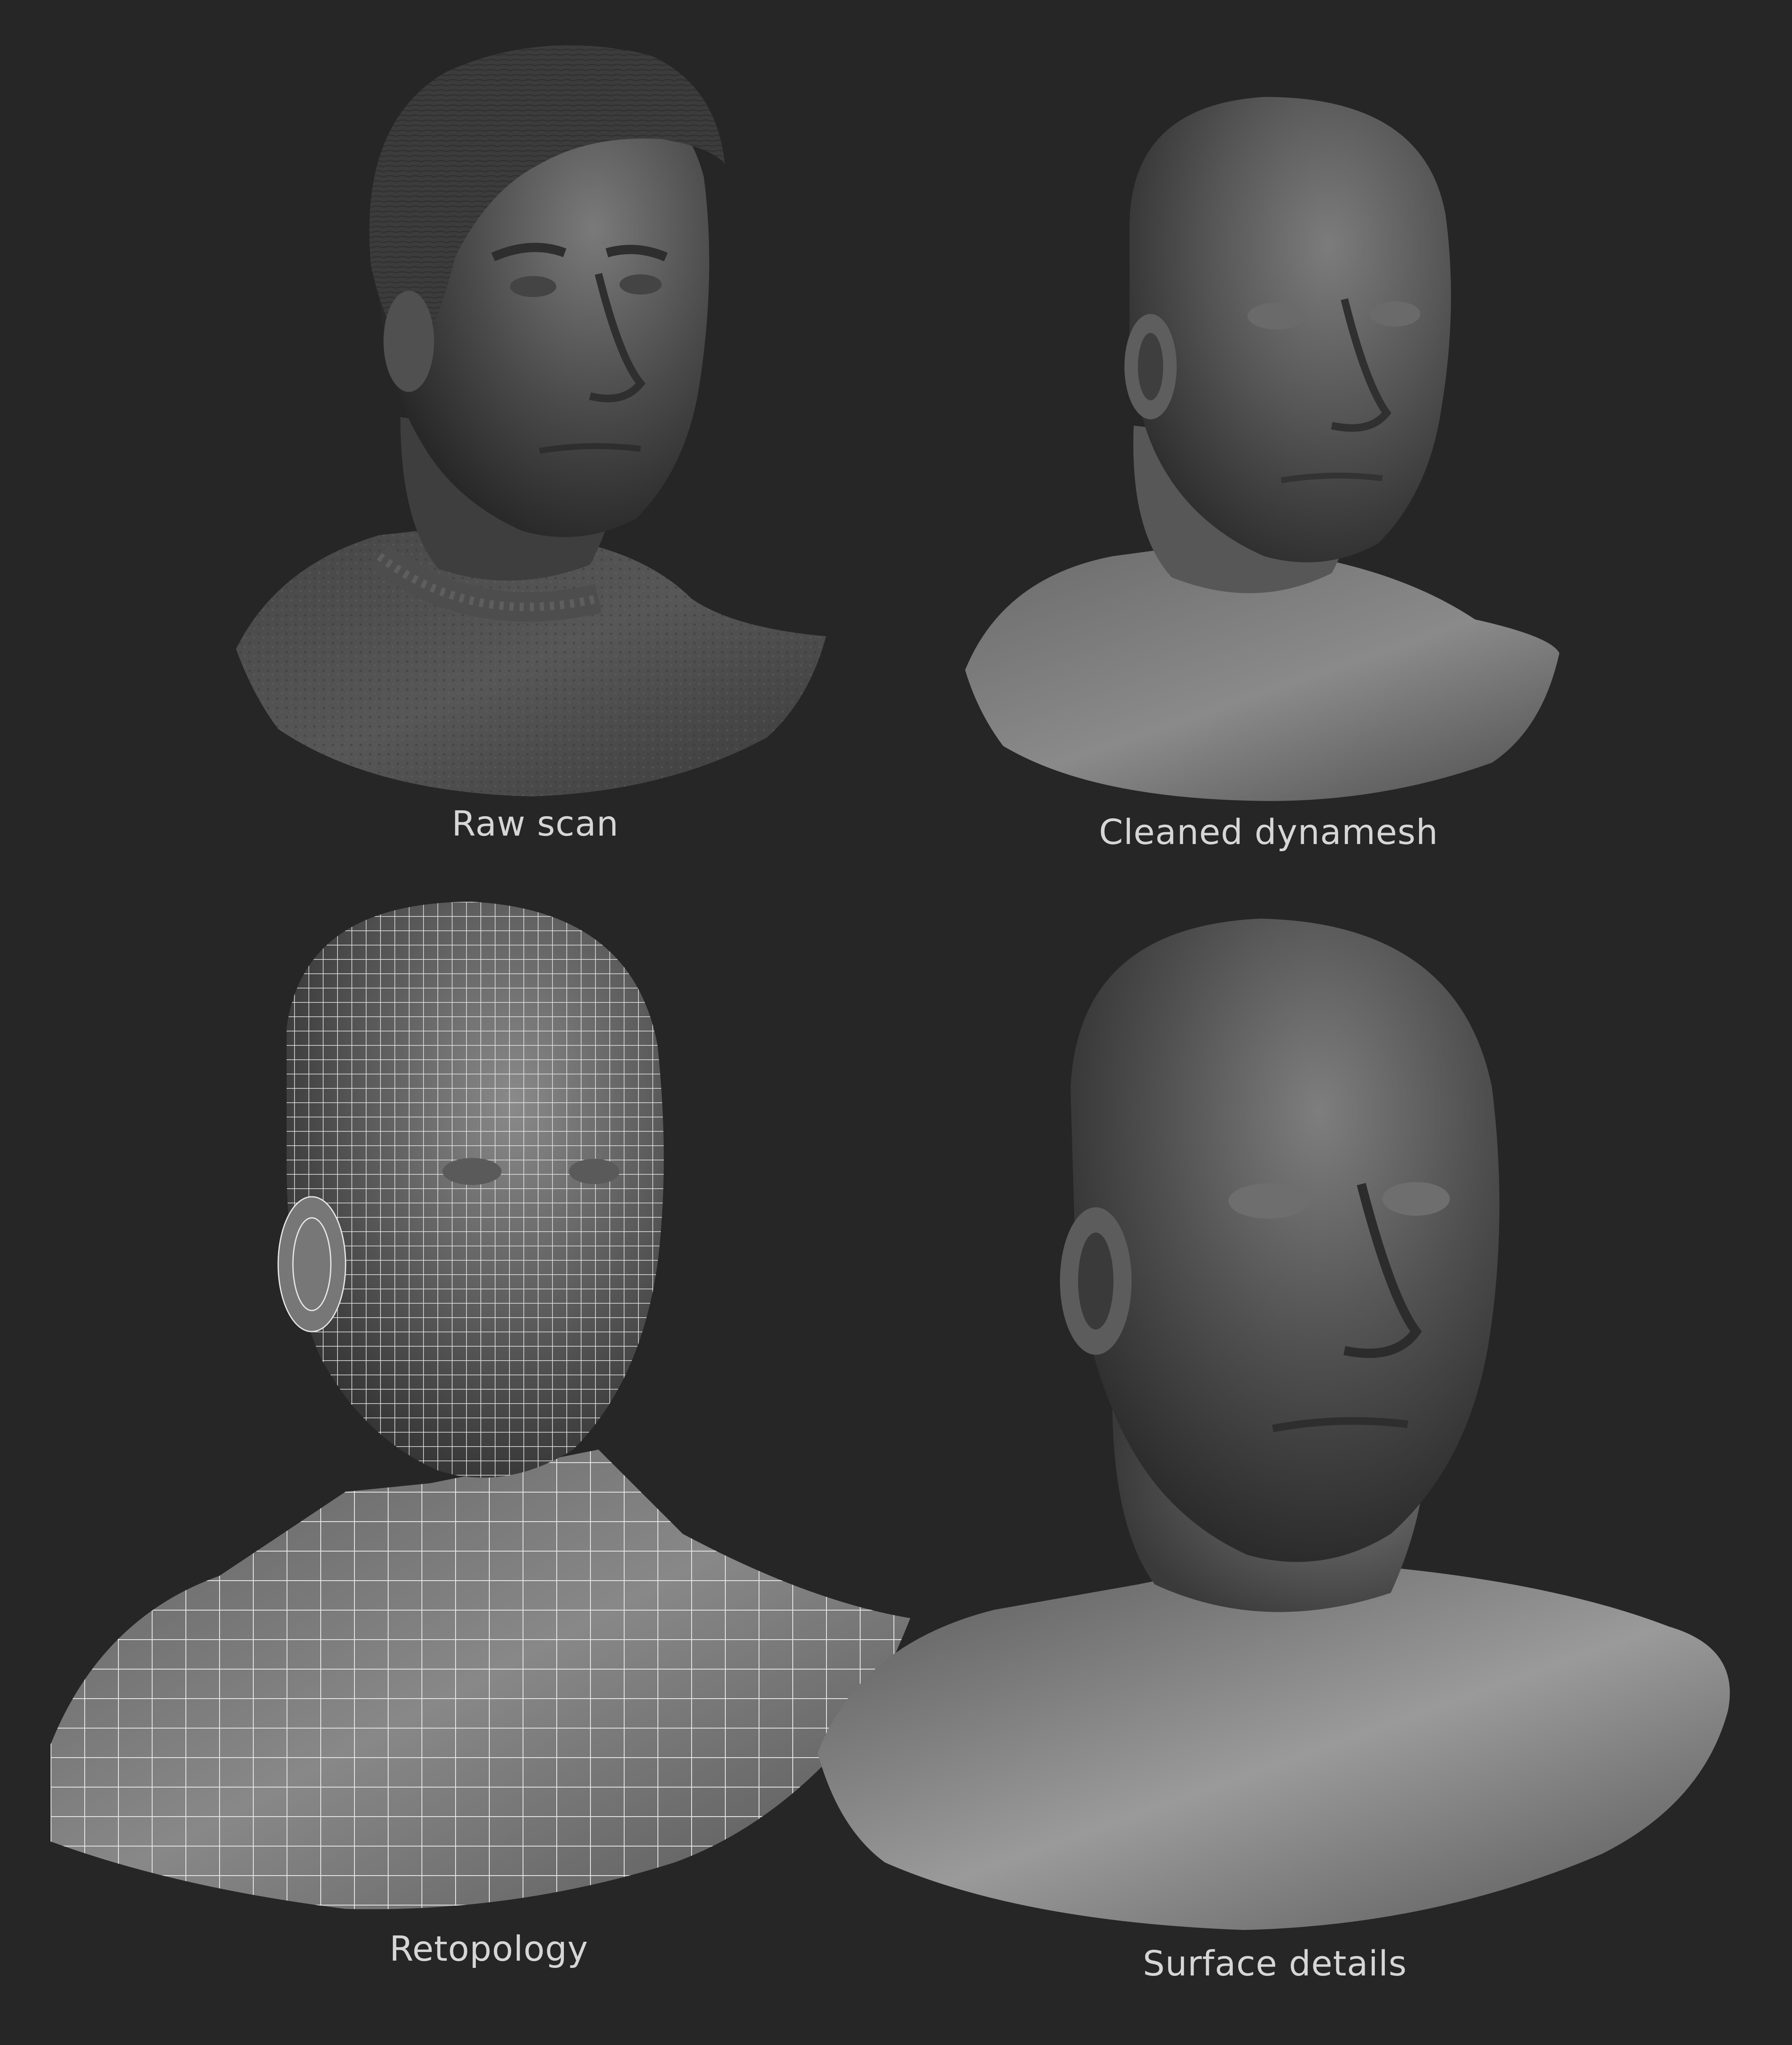 This screenshot has height=2045, width=1792. What do you see at coordinates (489, 1949) in the screenshot?
I see `caption-retopology: Retopology` at bounding box center [489, 1949].